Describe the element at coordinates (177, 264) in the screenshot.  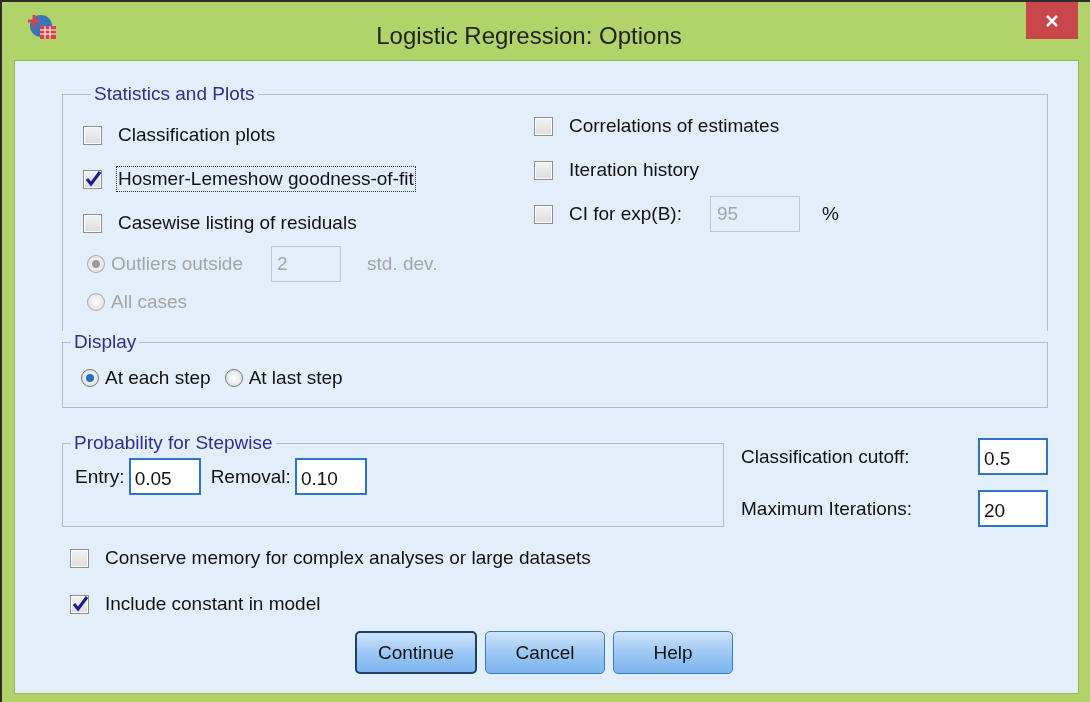
I see `radio-label: Outliers outside` at that location.